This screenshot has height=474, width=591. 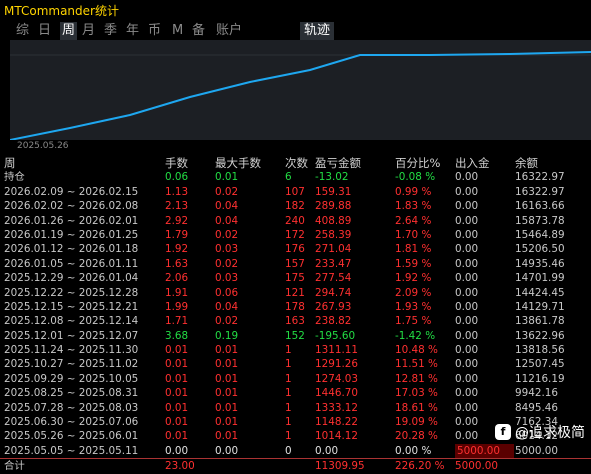 I want to click on cell-week: 2026.01.19 ~ 2026.01.25, so click(x=71, y=234).